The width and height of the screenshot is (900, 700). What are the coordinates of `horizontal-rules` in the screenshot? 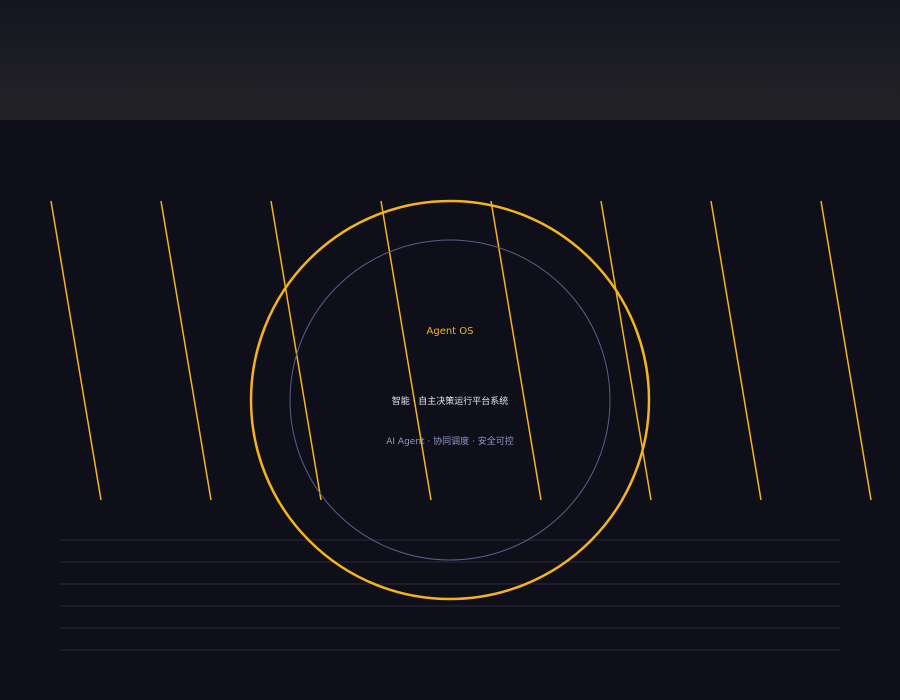 It's located at (450, 595).